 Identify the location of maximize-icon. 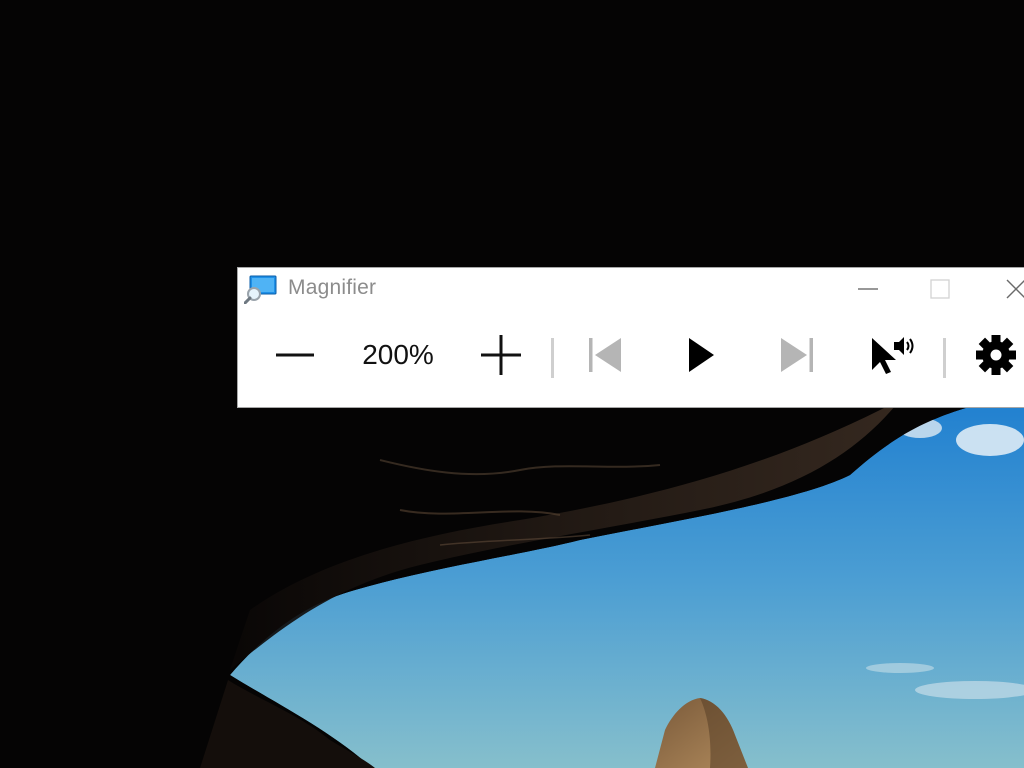
(940, 289).